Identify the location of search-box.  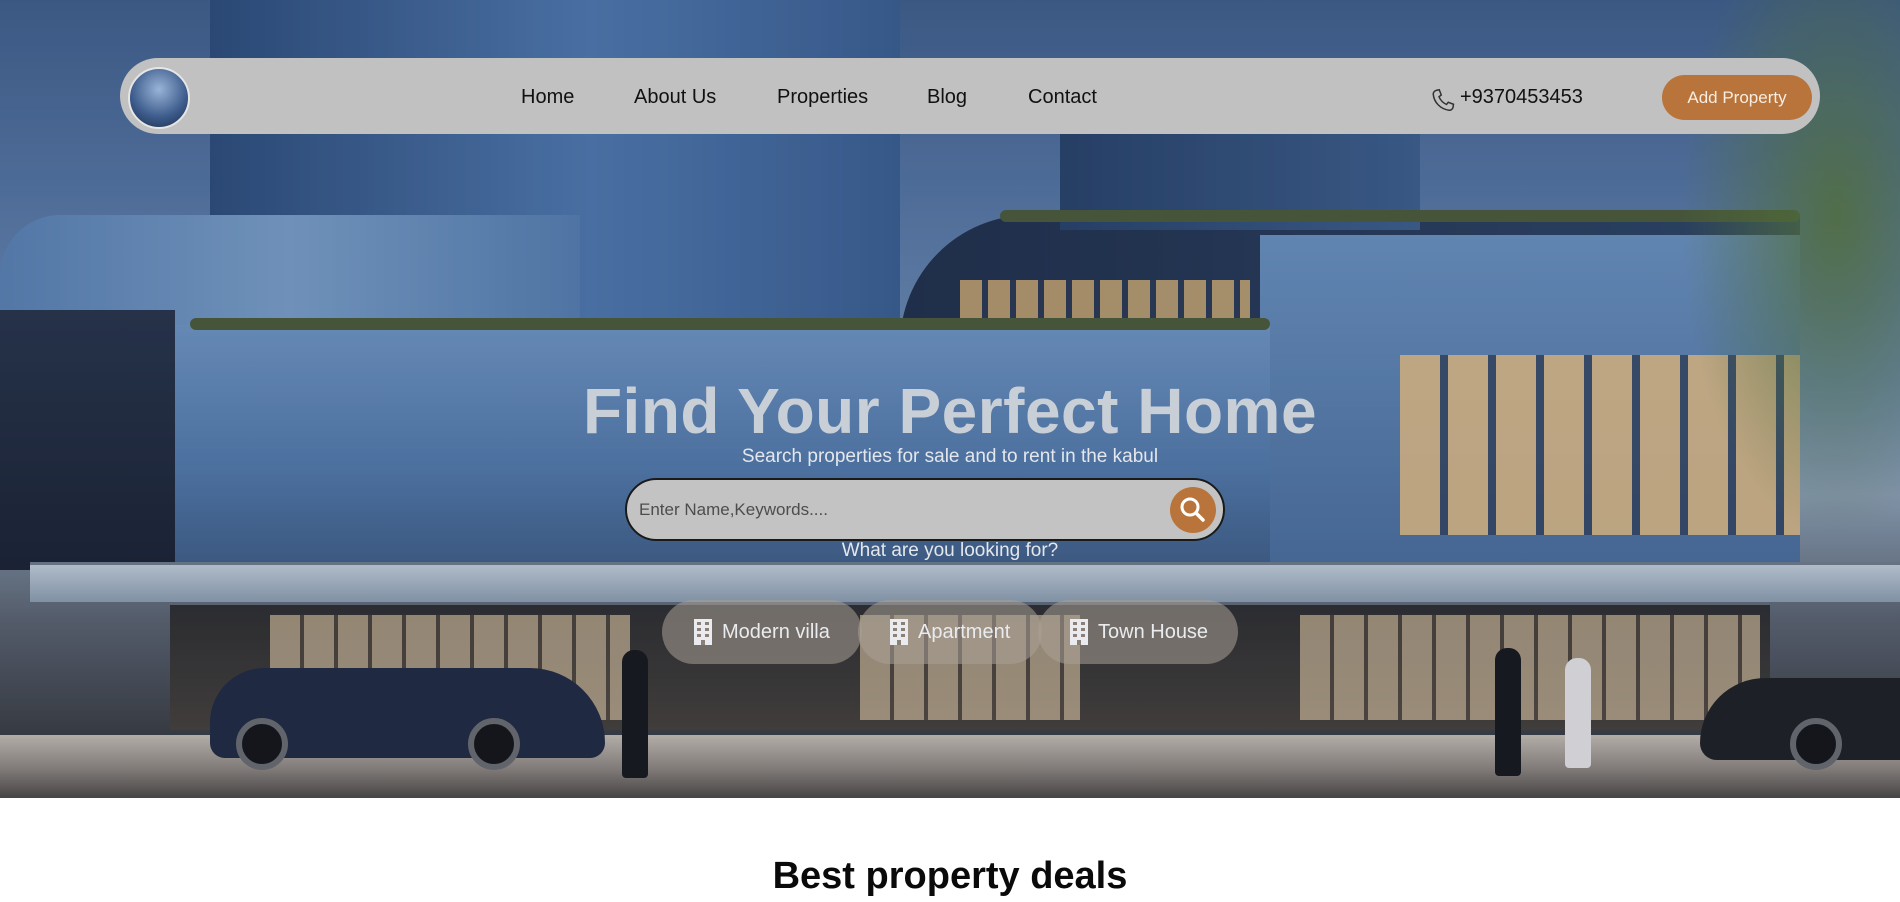
(925, 509).